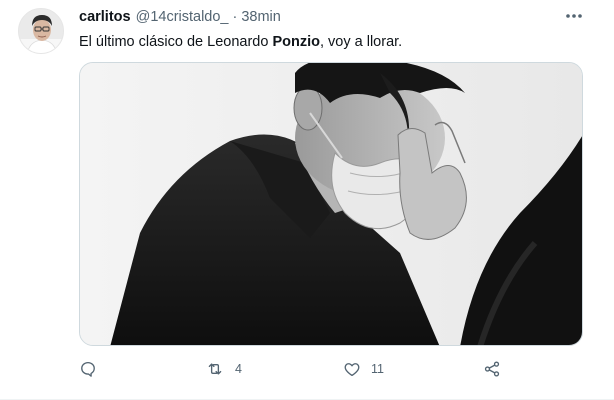  What do you see at coordinates (176, 42) in the screenshot?
I see `tweet-text-start: El último clásico de Leonardo` at bounding box center [176, 42].